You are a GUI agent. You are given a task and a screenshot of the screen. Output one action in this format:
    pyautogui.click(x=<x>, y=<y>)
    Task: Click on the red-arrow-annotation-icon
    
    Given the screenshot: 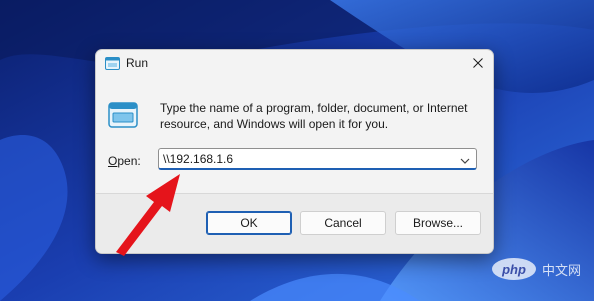 What is the action you would take?
    pyautogui.click(x=148, y=215)
    